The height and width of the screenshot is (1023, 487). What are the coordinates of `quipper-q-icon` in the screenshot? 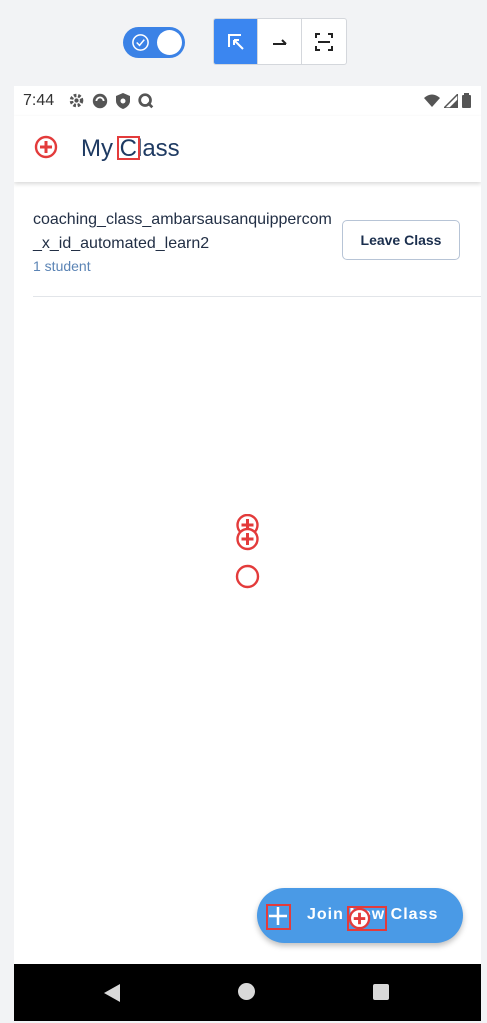 It's located at (146, 101).